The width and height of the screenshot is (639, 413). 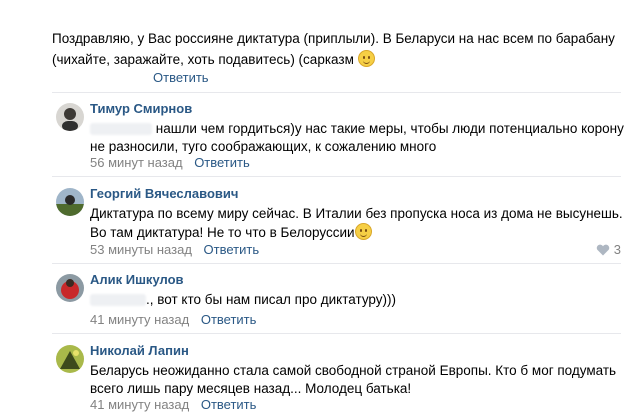 I want to click on comment-time: 56 минут назад, so click(x=136, y=162).